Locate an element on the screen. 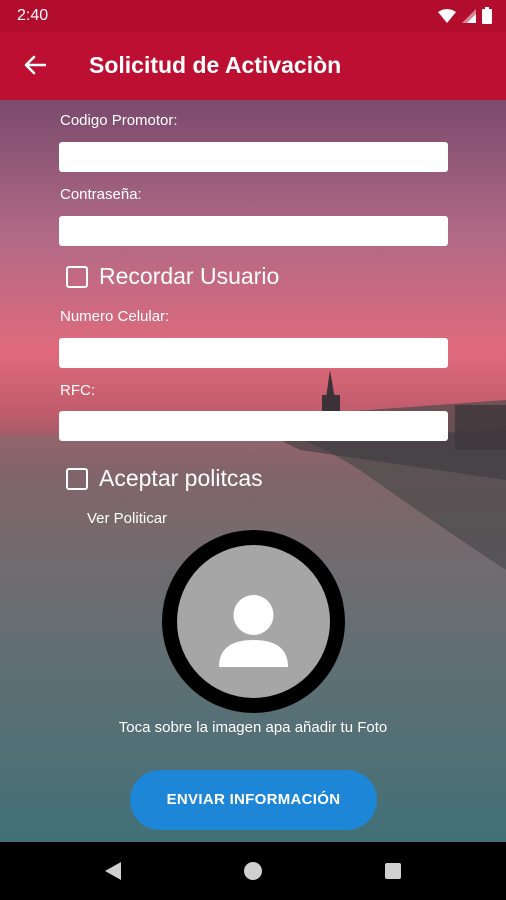  app-bar: Solicitud de Activaciòn is located at coordinates (253, 66).